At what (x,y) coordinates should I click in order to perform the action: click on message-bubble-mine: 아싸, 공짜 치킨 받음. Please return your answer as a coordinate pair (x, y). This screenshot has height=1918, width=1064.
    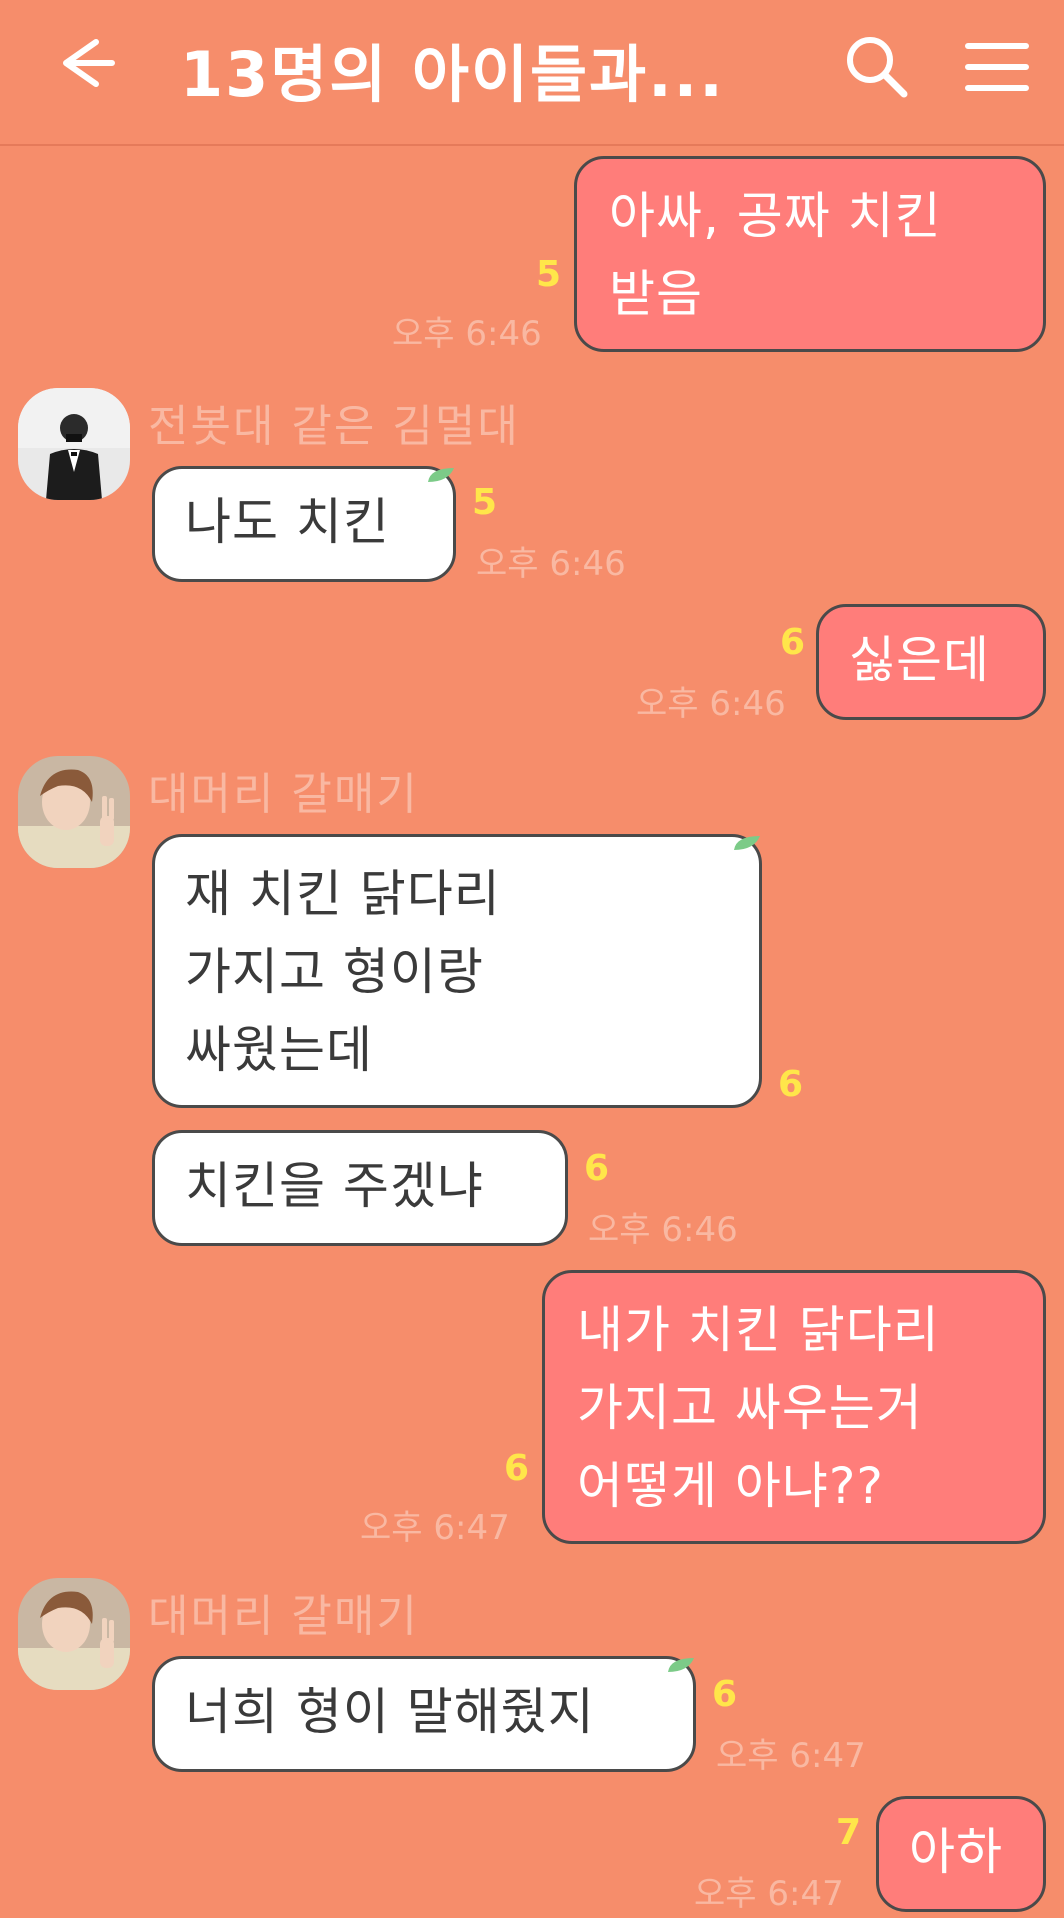
    Looking at the image, I should click on (810, 254).